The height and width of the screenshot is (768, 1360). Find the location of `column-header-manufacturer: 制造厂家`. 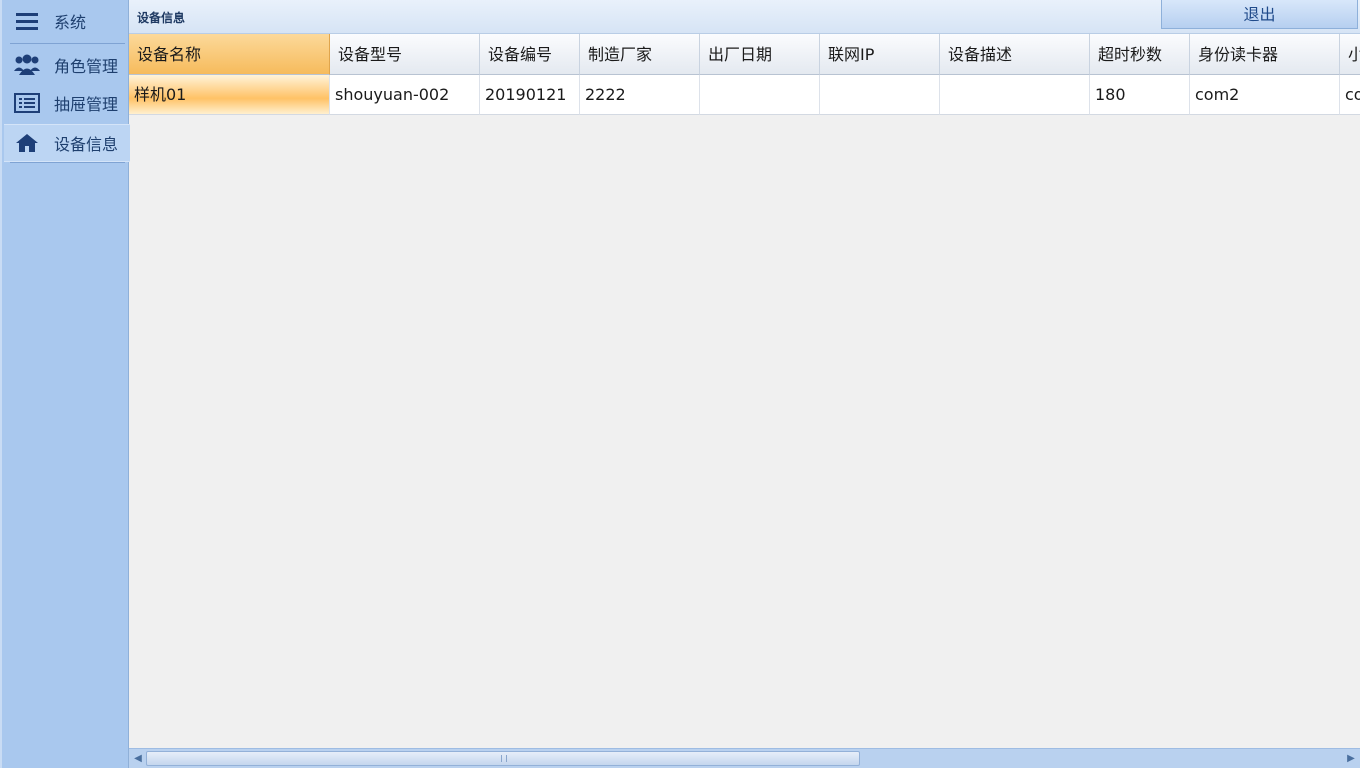

column-header-manufacturer: 制造厂家 is located at coordinates (640, 54).